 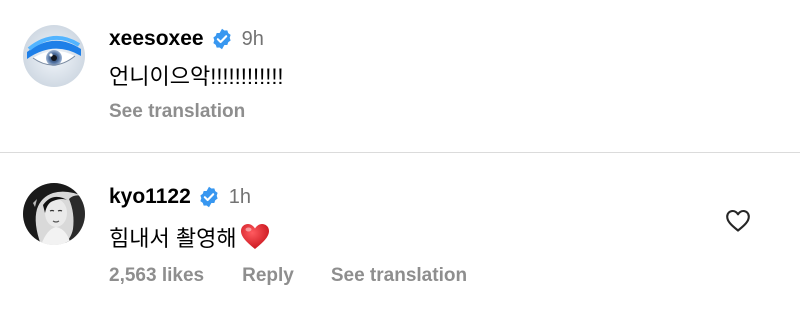 I want to click on comment-text-content: 힘내서 촬영해, so click(x=173, y=238).